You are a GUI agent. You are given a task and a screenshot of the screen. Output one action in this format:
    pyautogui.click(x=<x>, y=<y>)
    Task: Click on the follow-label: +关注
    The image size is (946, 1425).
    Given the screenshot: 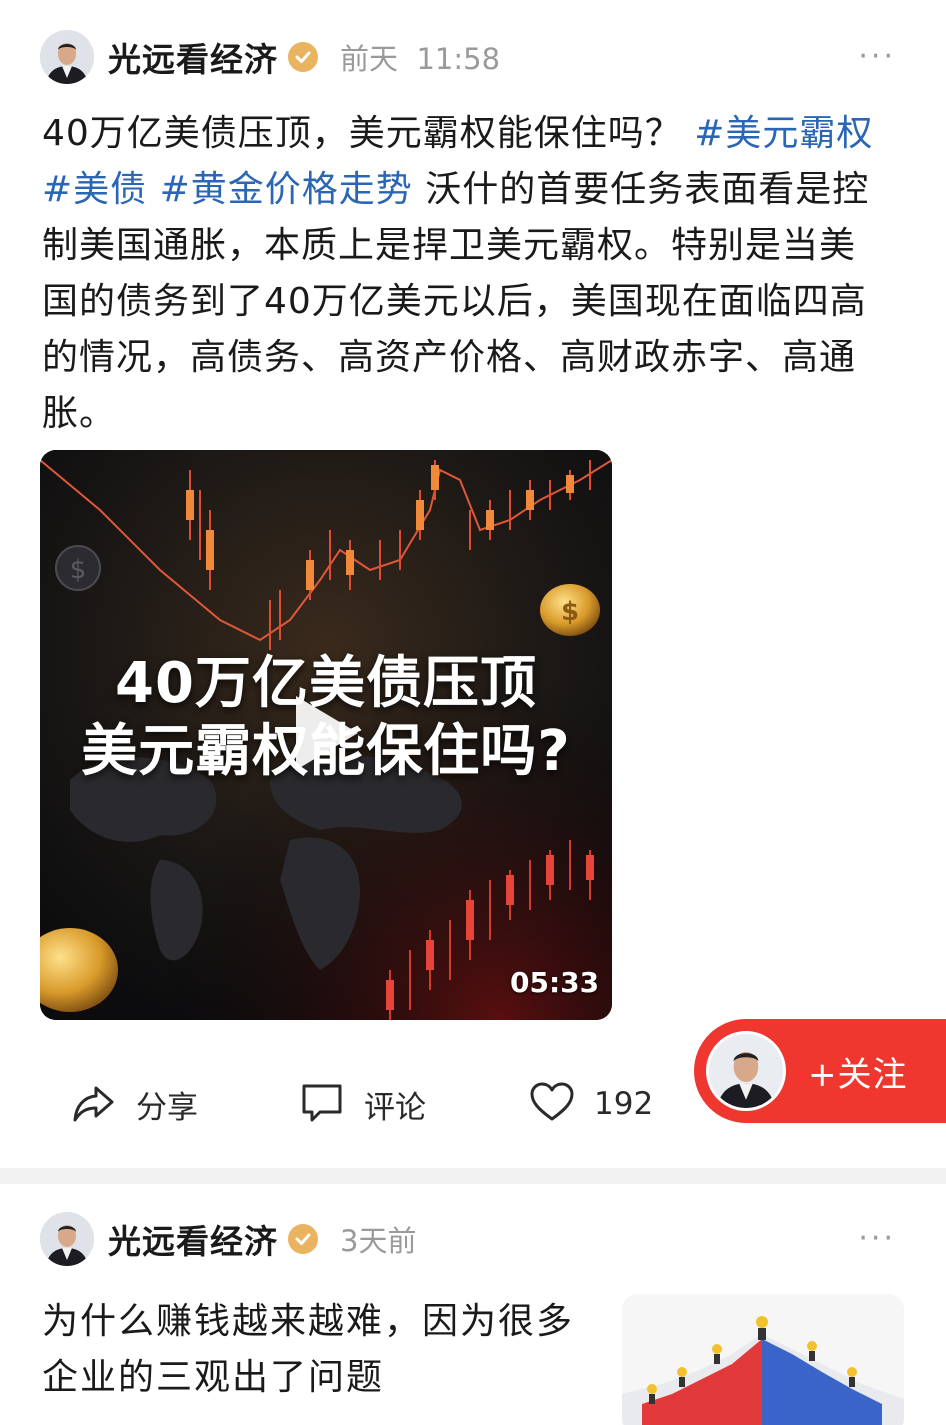 What is the action you would take?
    pyautogui.click(x=858, y=1074)
    